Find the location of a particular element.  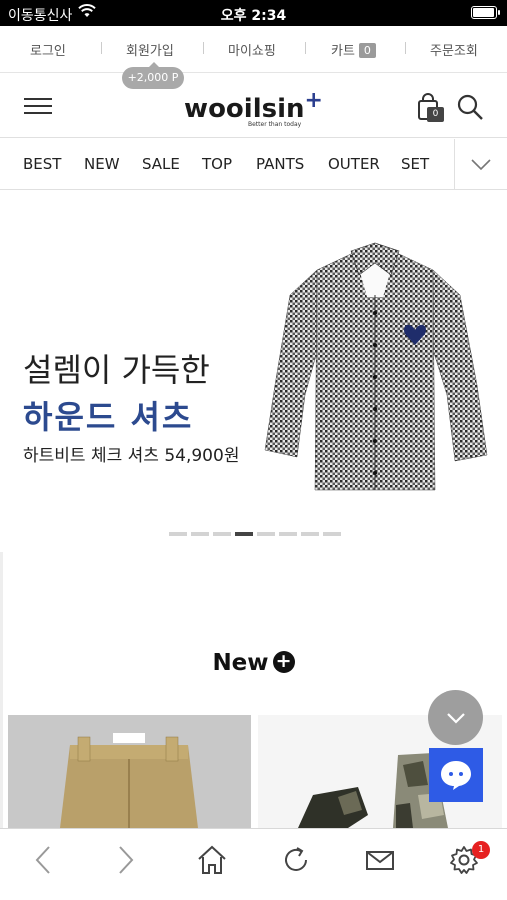

notification-badge: 1 is located at coordinates (481, 850).